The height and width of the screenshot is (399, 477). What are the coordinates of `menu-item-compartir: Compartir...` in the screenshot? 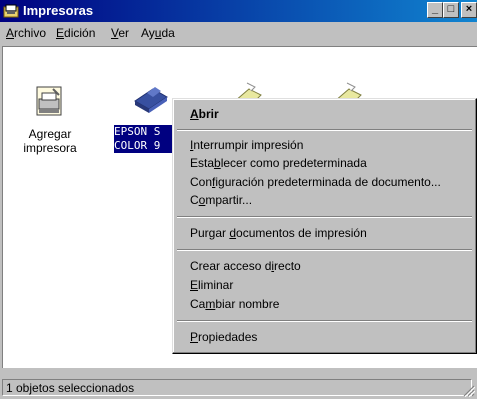 It's located at (324, 200).